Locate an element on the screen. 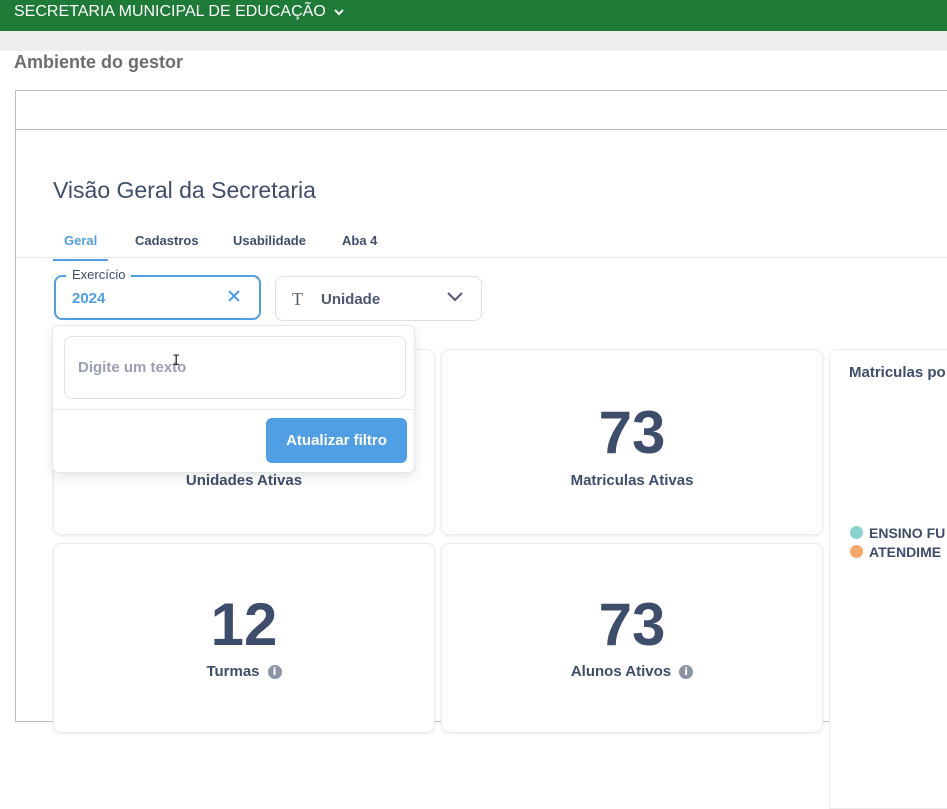 Image resolution: width=947 pixels, height=809 pixels. card-label-row: Turmas i is located at coordinates (244, 671).